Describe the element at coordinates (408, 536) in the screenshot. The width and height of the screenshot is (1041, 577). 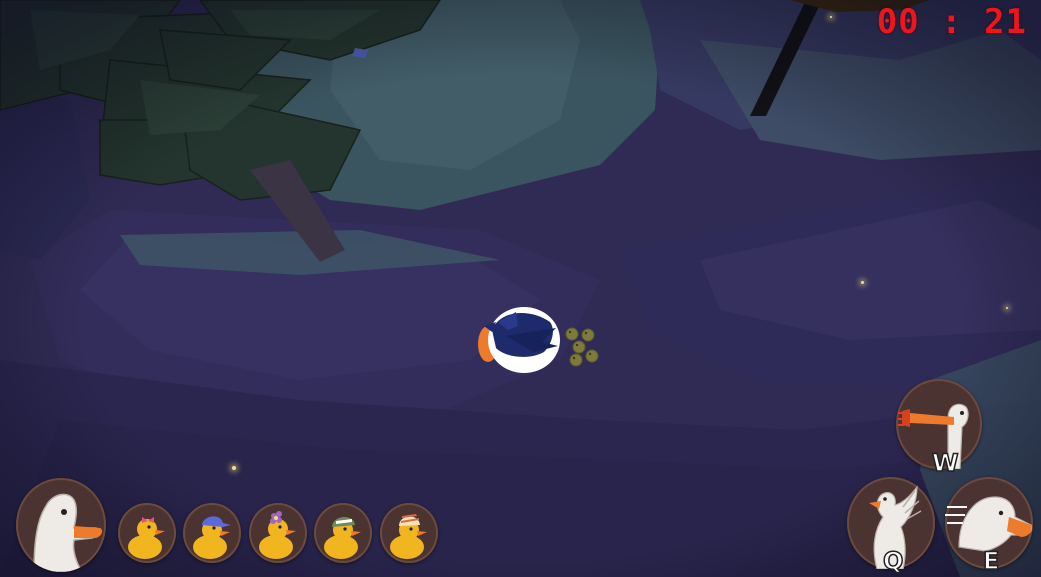
I see `duck-striped-hat-icon` at that location.